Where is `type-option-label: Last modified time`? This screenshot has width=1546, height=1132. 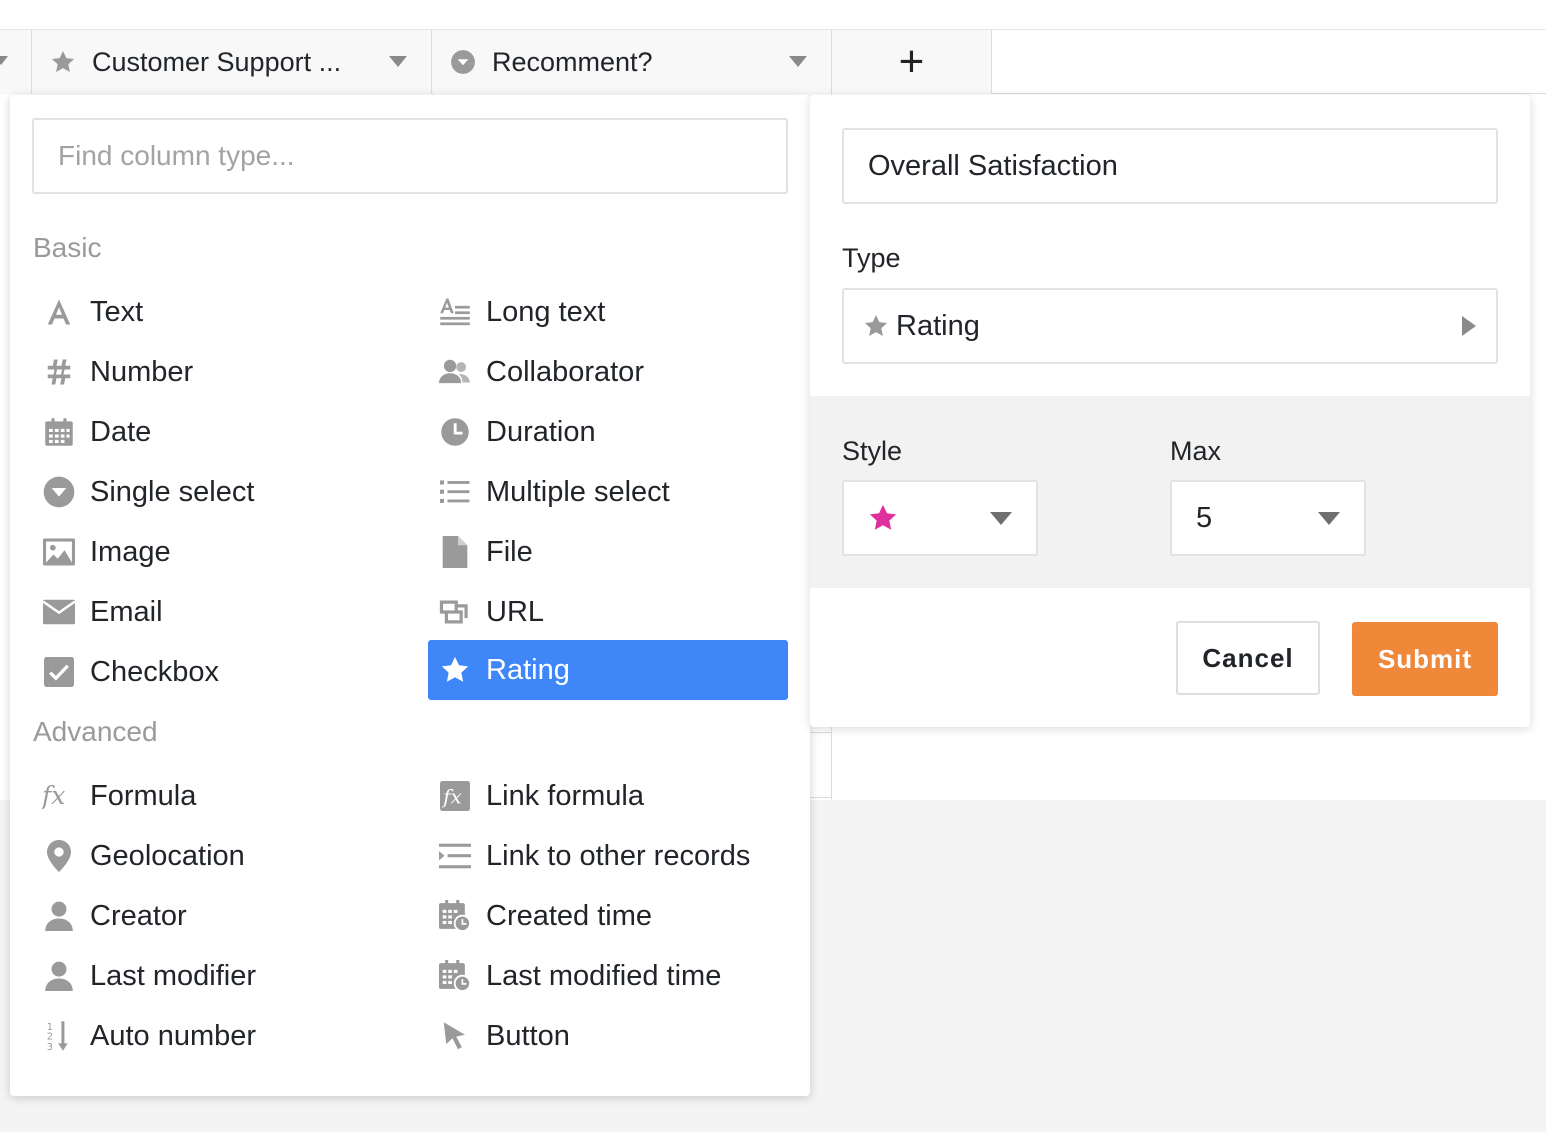 type-option-label: Last modified time is located at coordinates (604, 975).